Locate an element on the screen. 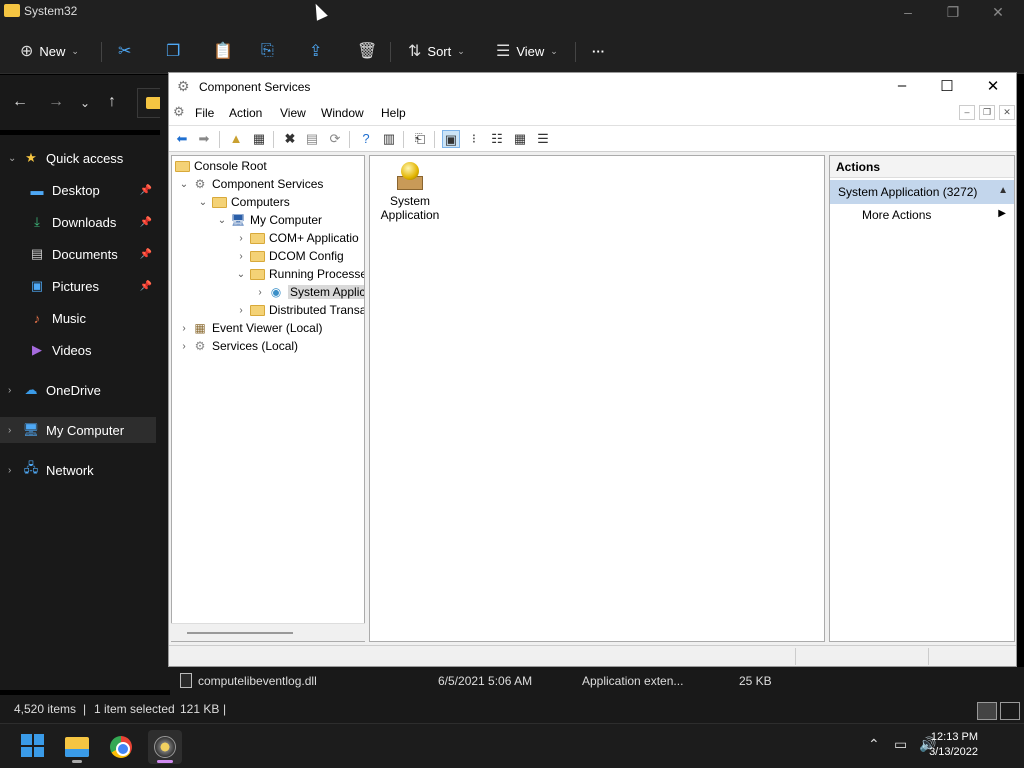 The height and width of the screenshot is (768, 1024). child-restore-icon: ❐ is located at coordinates (987, 112).